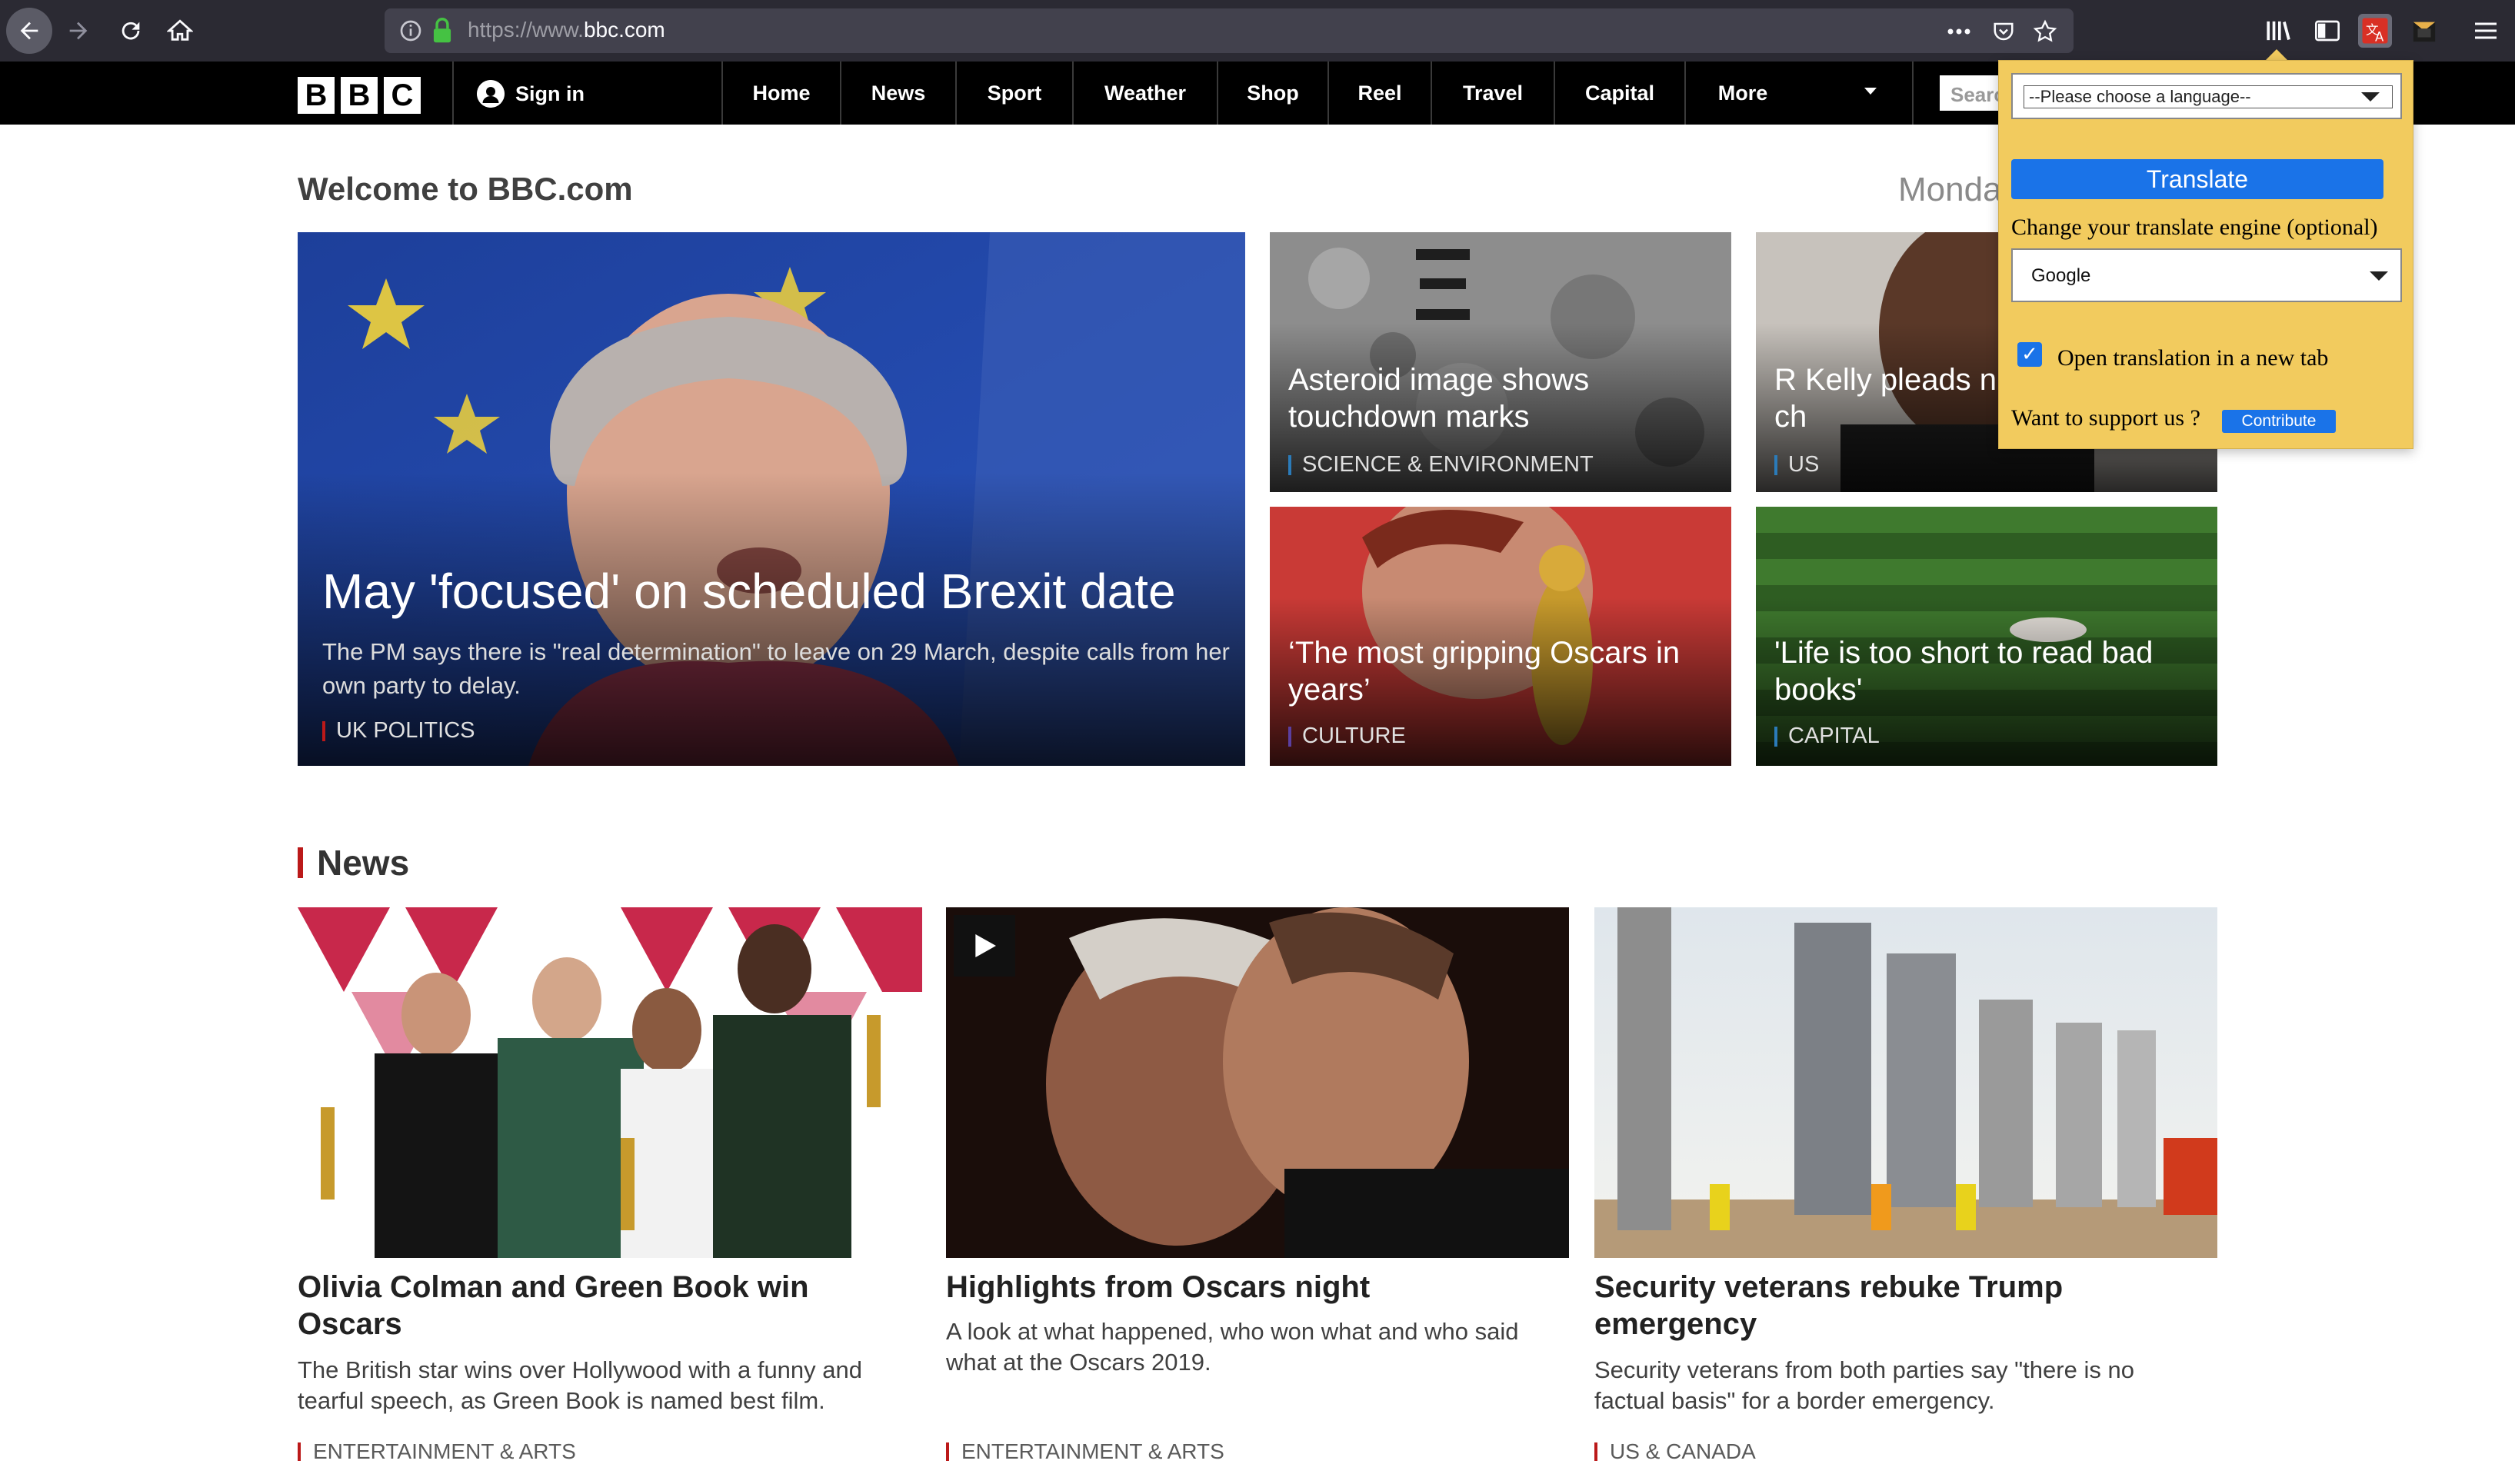 This screenshot has height=1484, width=2515. What do you see at coordinates (2279, 422) in the screenshot?
I see `contribute-button: Contribute` at bounding box center [2279, 422].